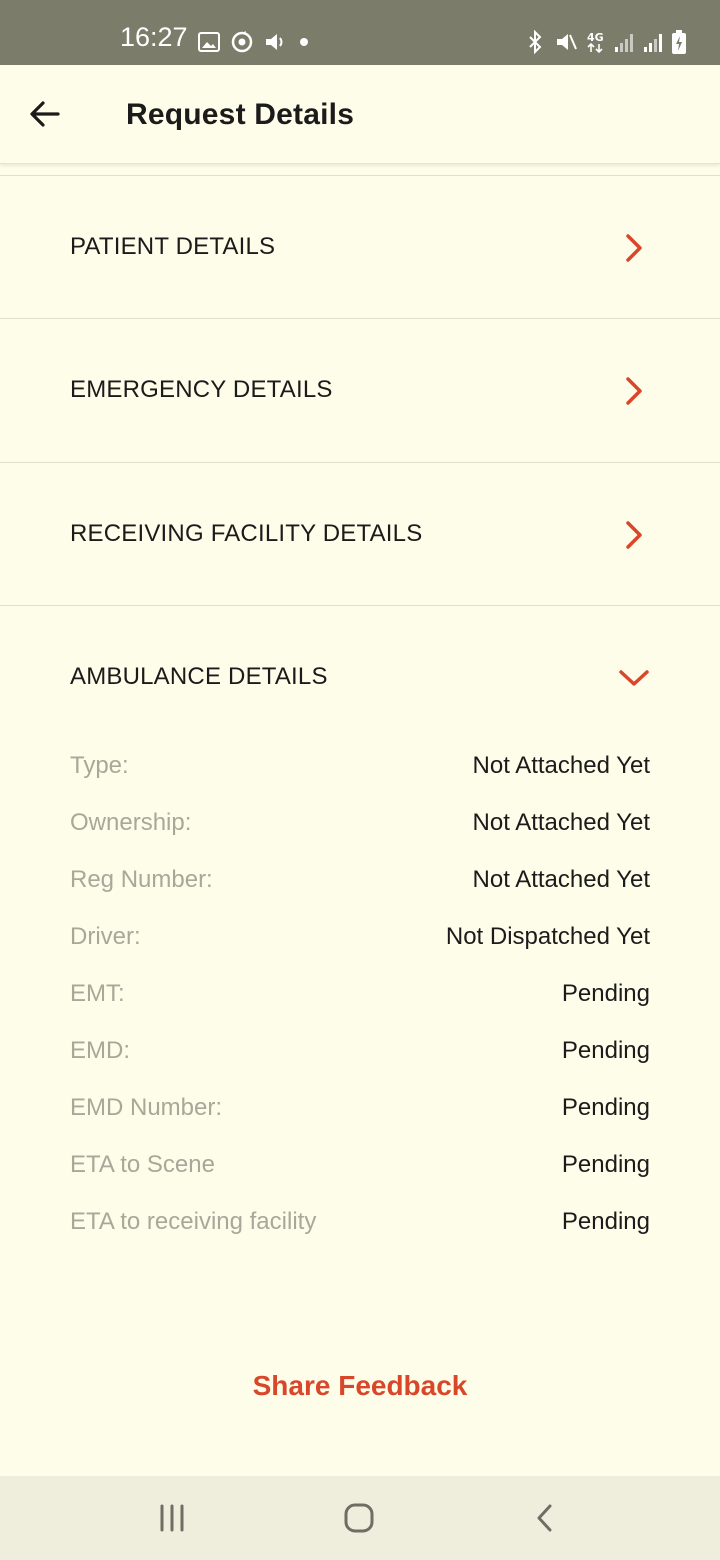  Describe the element at coordinates (535, 42) in the screenshot. I see `bluetooth-icon` at that location.